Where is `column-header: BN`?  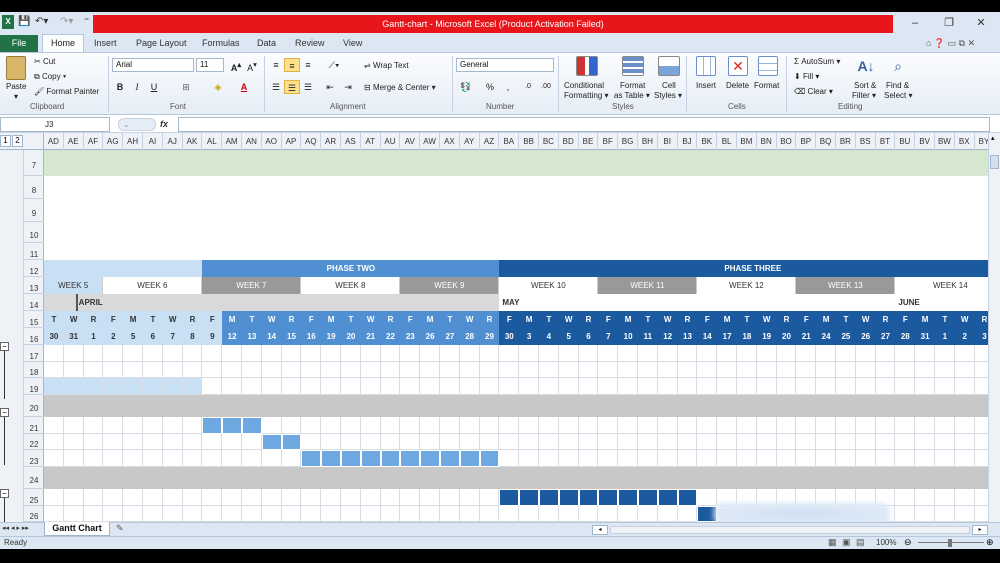
column-header: BN is located at coordinates (767, 141).